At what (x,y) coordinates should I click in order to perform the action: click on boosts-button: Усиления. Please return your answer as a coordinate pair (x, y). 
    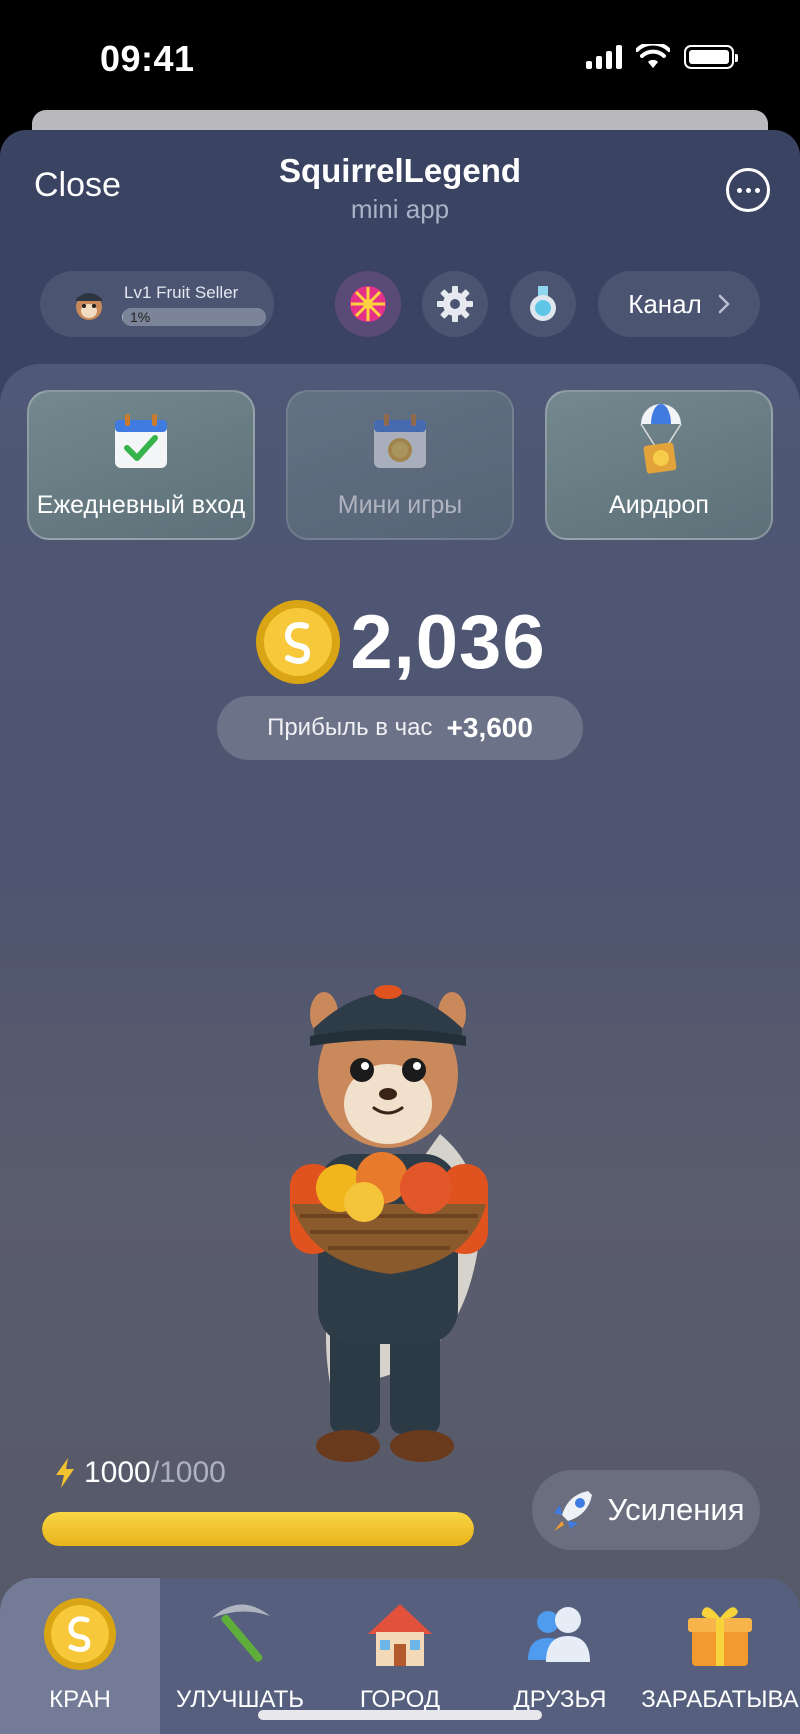
    Looking at the image, I should click on (646, 1510).